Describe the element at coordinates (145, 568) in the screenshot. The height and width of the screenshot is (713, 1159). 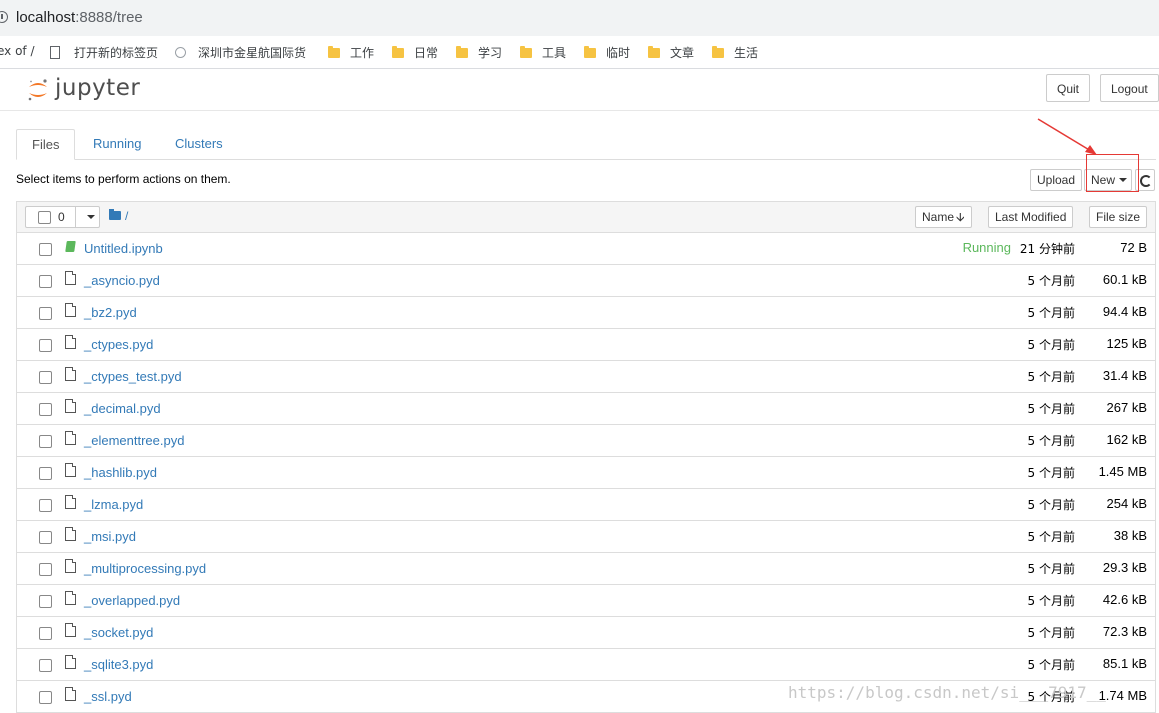
I see `file-link: _multiprocessing.pyd` at that location.